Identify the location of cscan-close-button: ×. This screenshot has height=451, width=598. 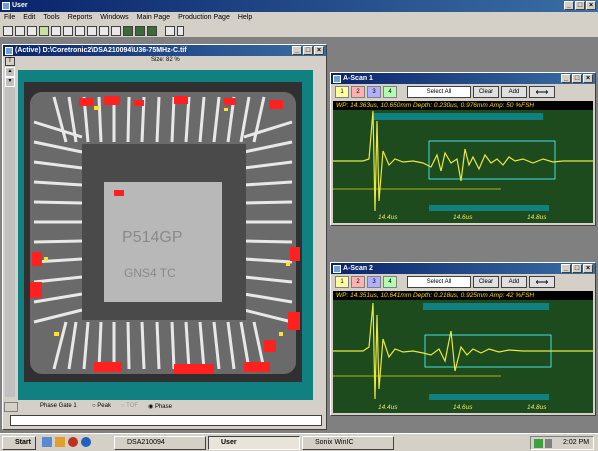
(319, 50).